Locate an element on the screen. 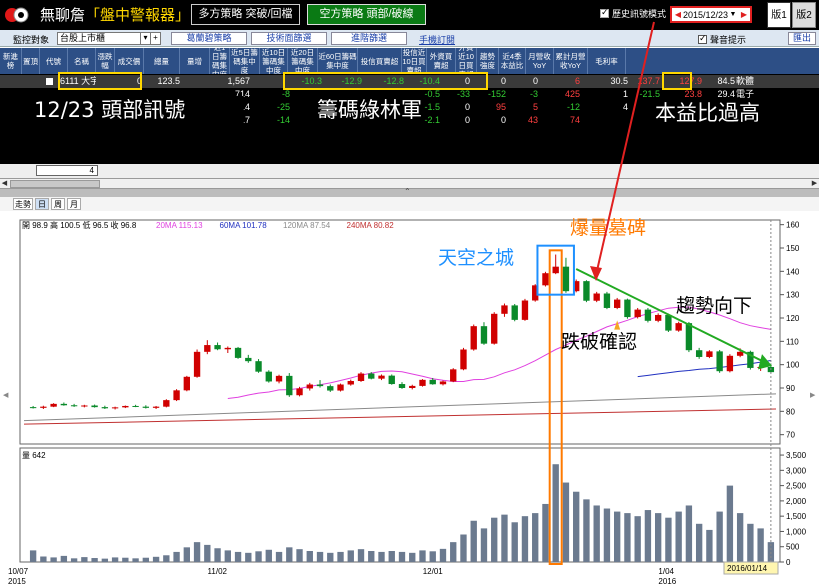 The height and width of the screenshot is (588, 819). chevron-down-icon: ▼ is located at coordinates (733, 14).